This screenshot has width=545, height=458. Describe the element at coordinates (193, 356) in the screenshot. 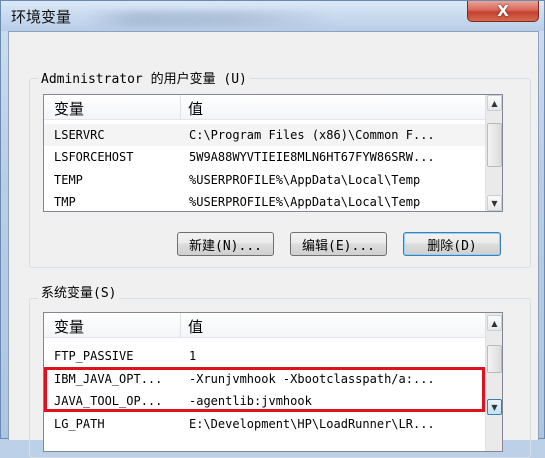

I see `var-value: 1` at that location.